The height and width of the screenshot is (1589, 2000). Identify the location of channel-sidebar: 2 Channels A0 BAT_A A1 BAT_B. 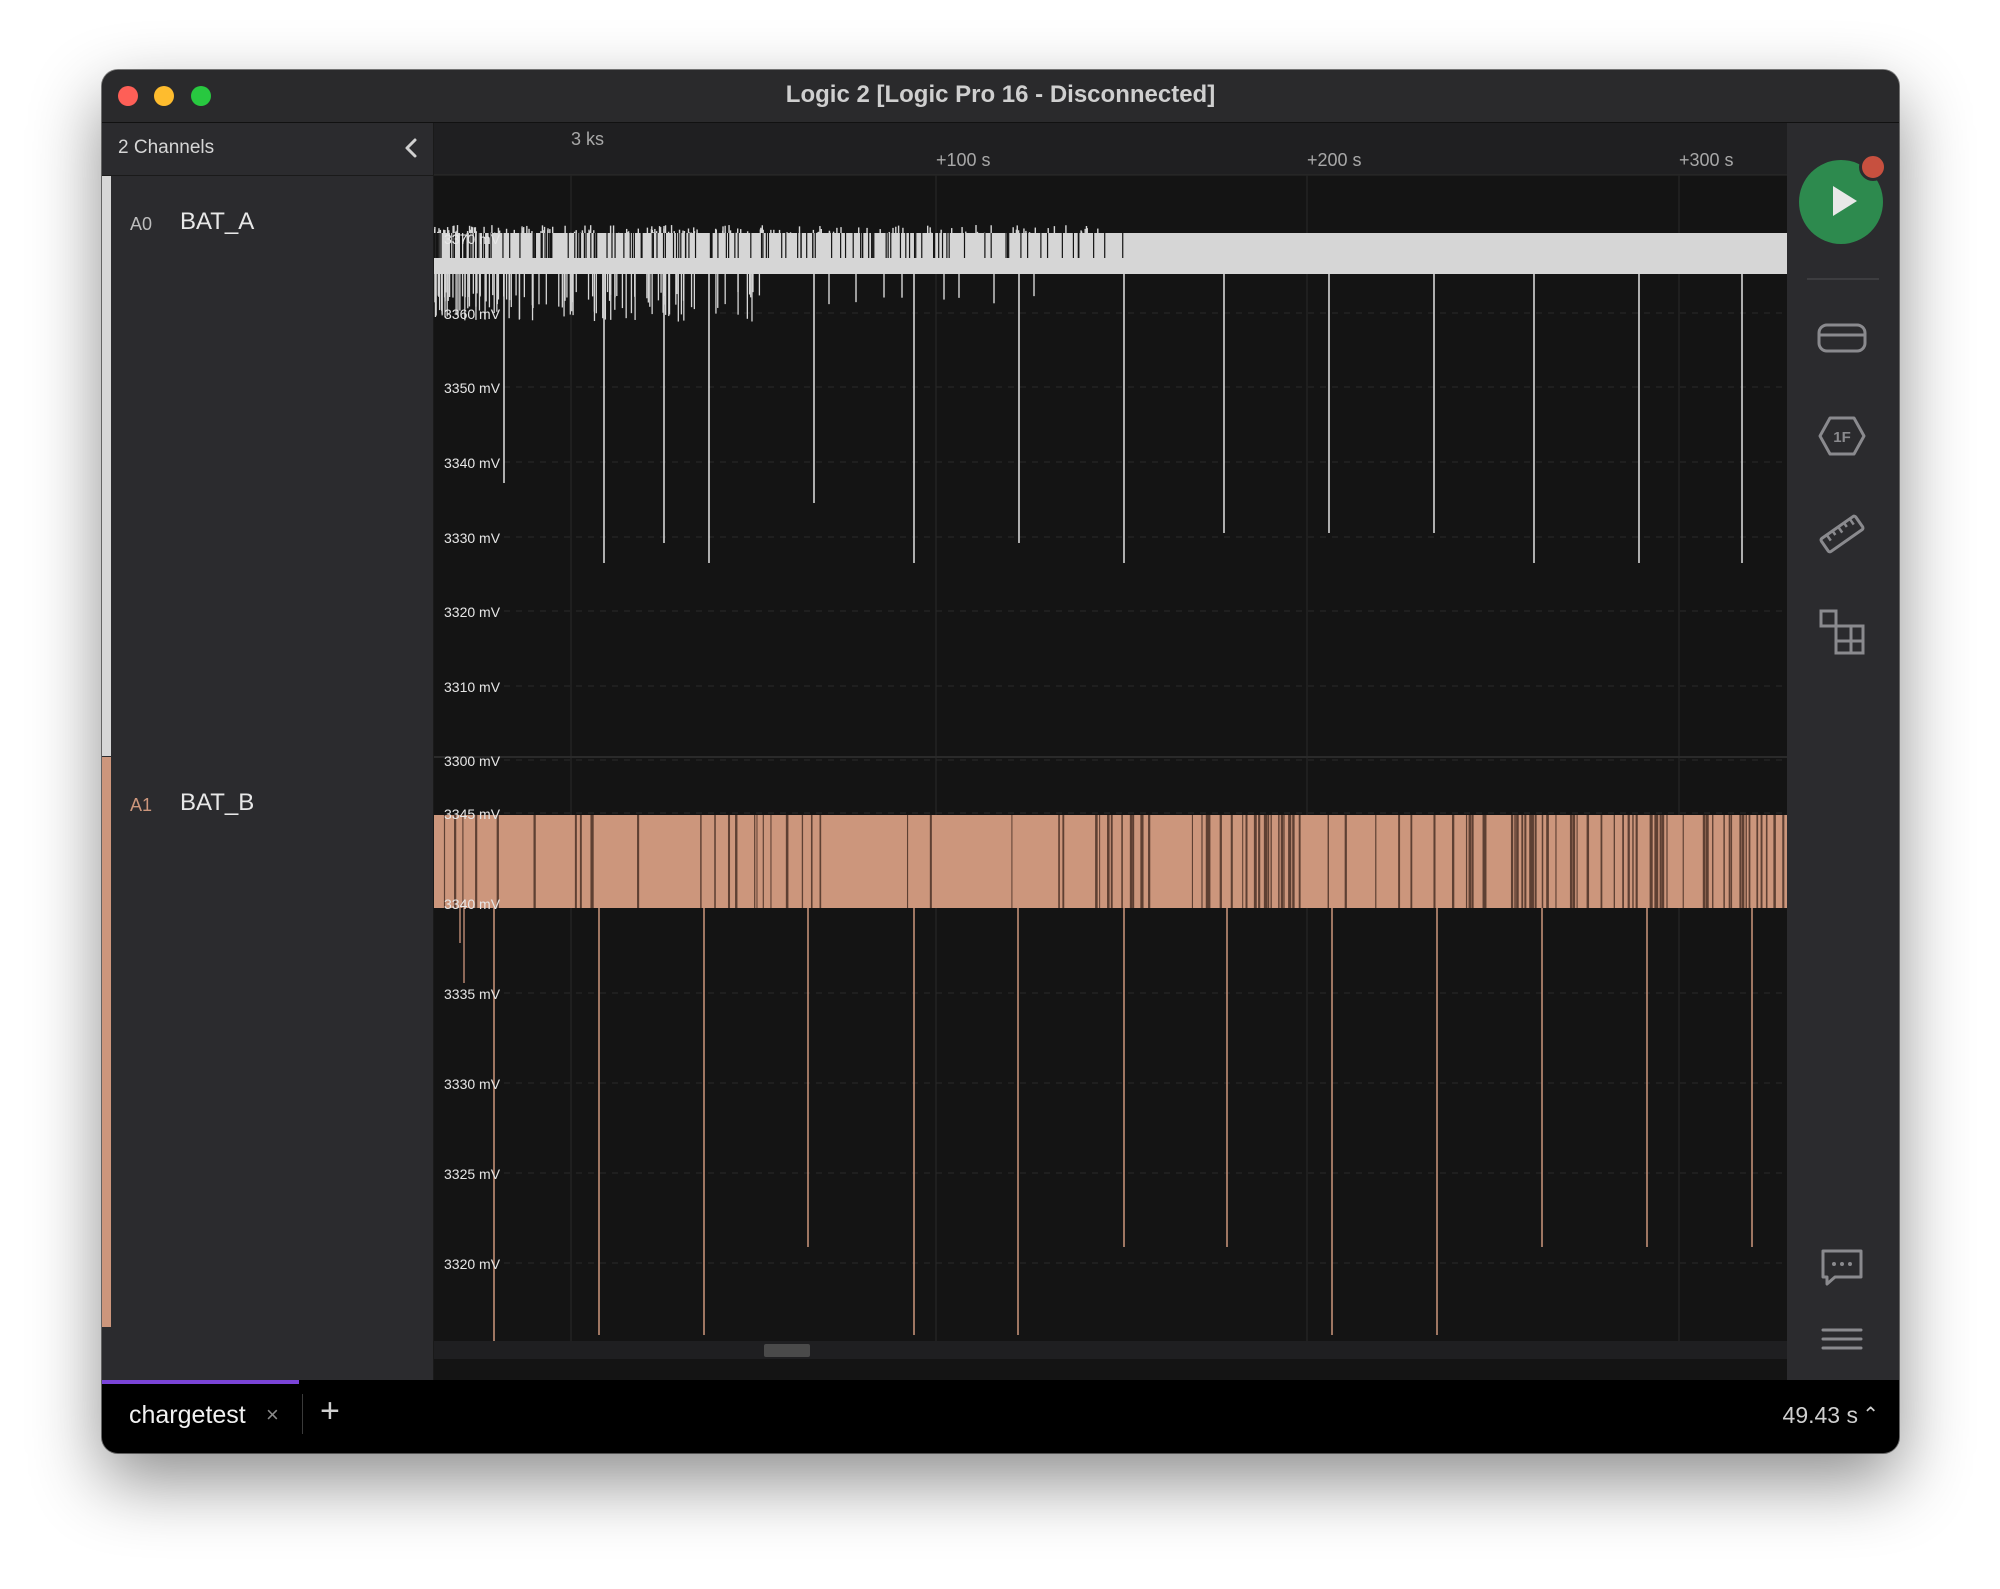
(267, 751).